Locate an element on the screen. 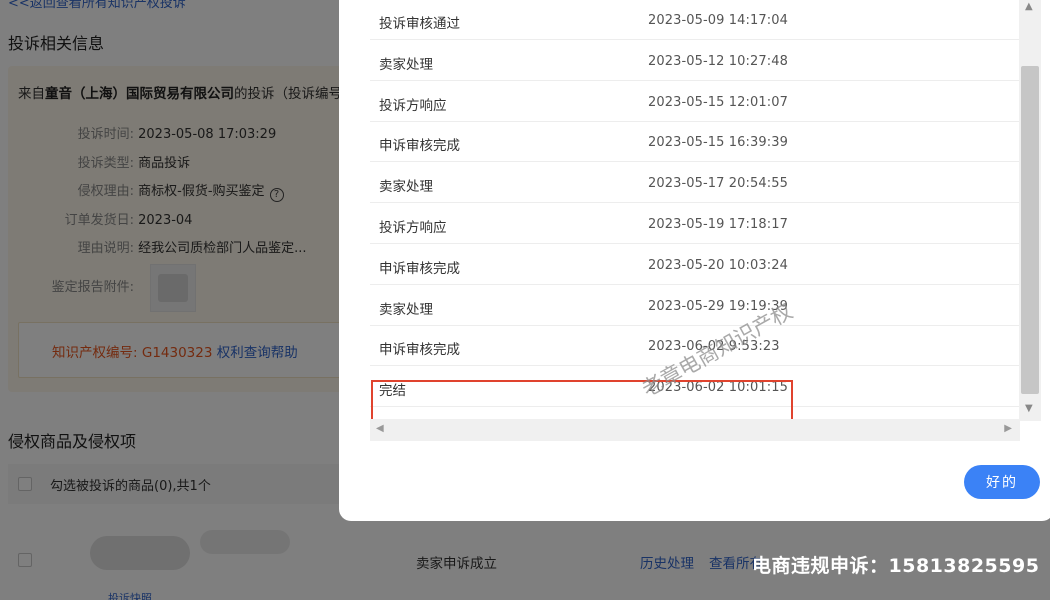 The width and height of the screenshot is (1050, 600). history-row: 卖家处理 2023-05-12 10:27:48 is located at coordinates (695, 61).